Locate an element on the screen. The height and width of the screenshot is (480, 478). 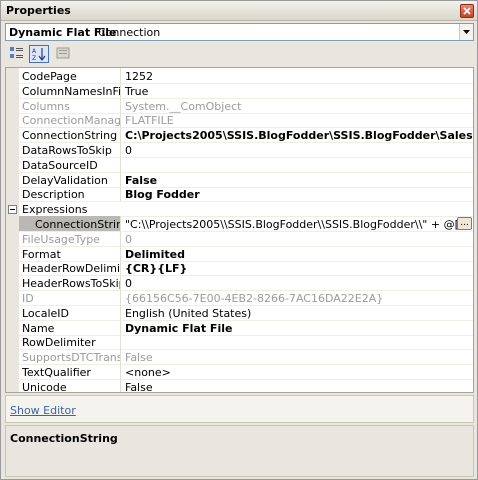
window-title: Properties is located at coordinates (38, 10).